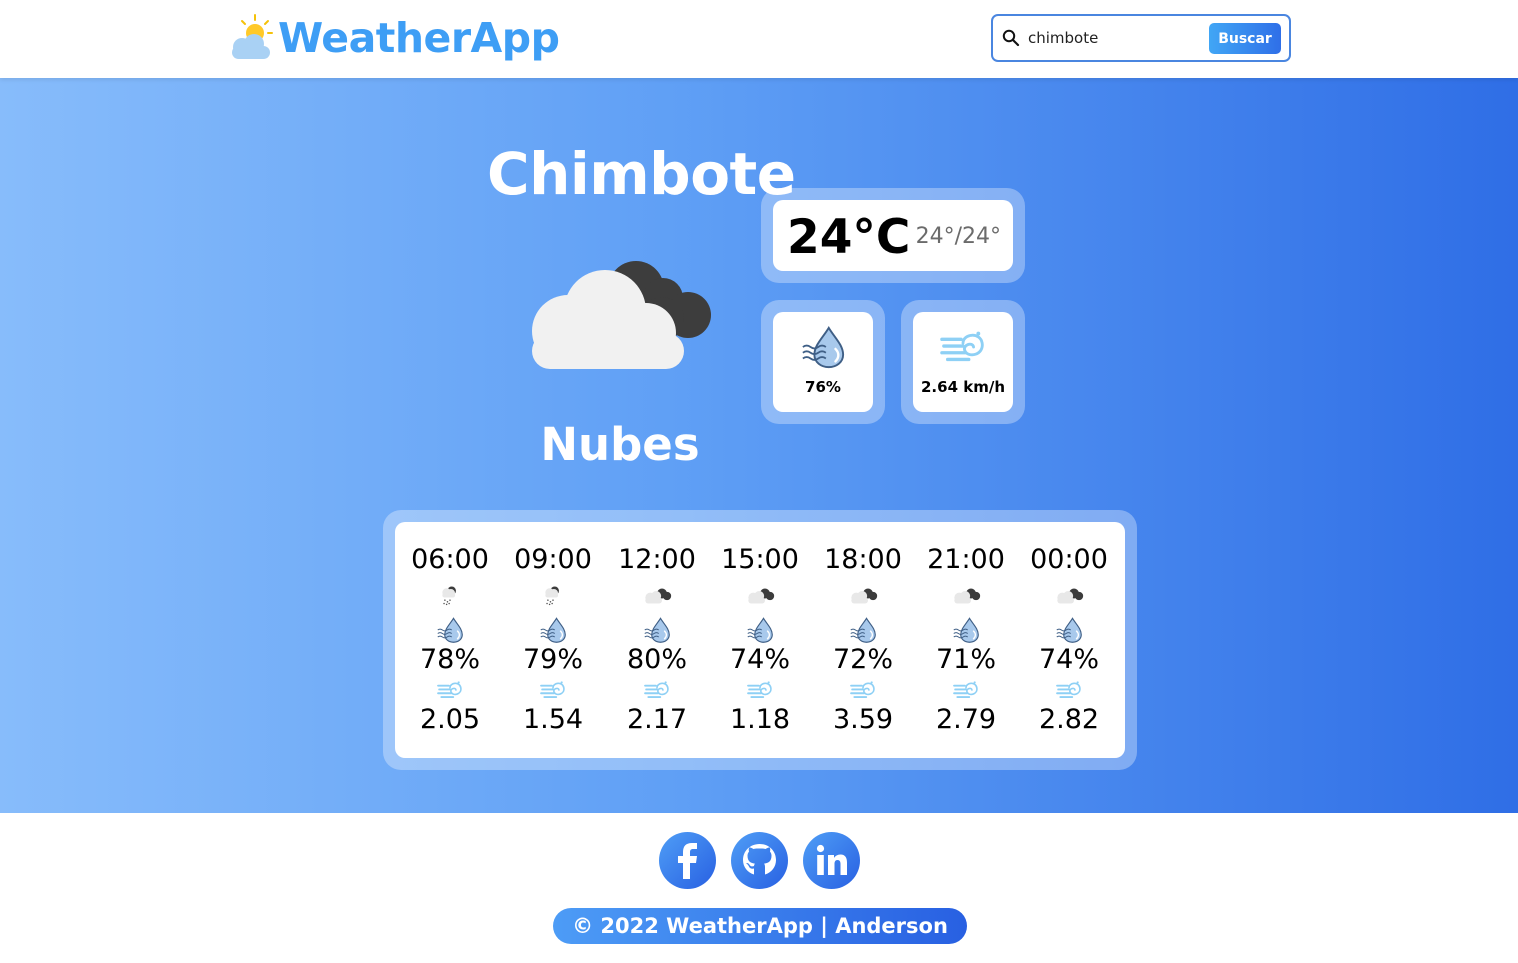 The image size is (1518, 963). I want to click on search-box: Buscar, so click(1141, 38).